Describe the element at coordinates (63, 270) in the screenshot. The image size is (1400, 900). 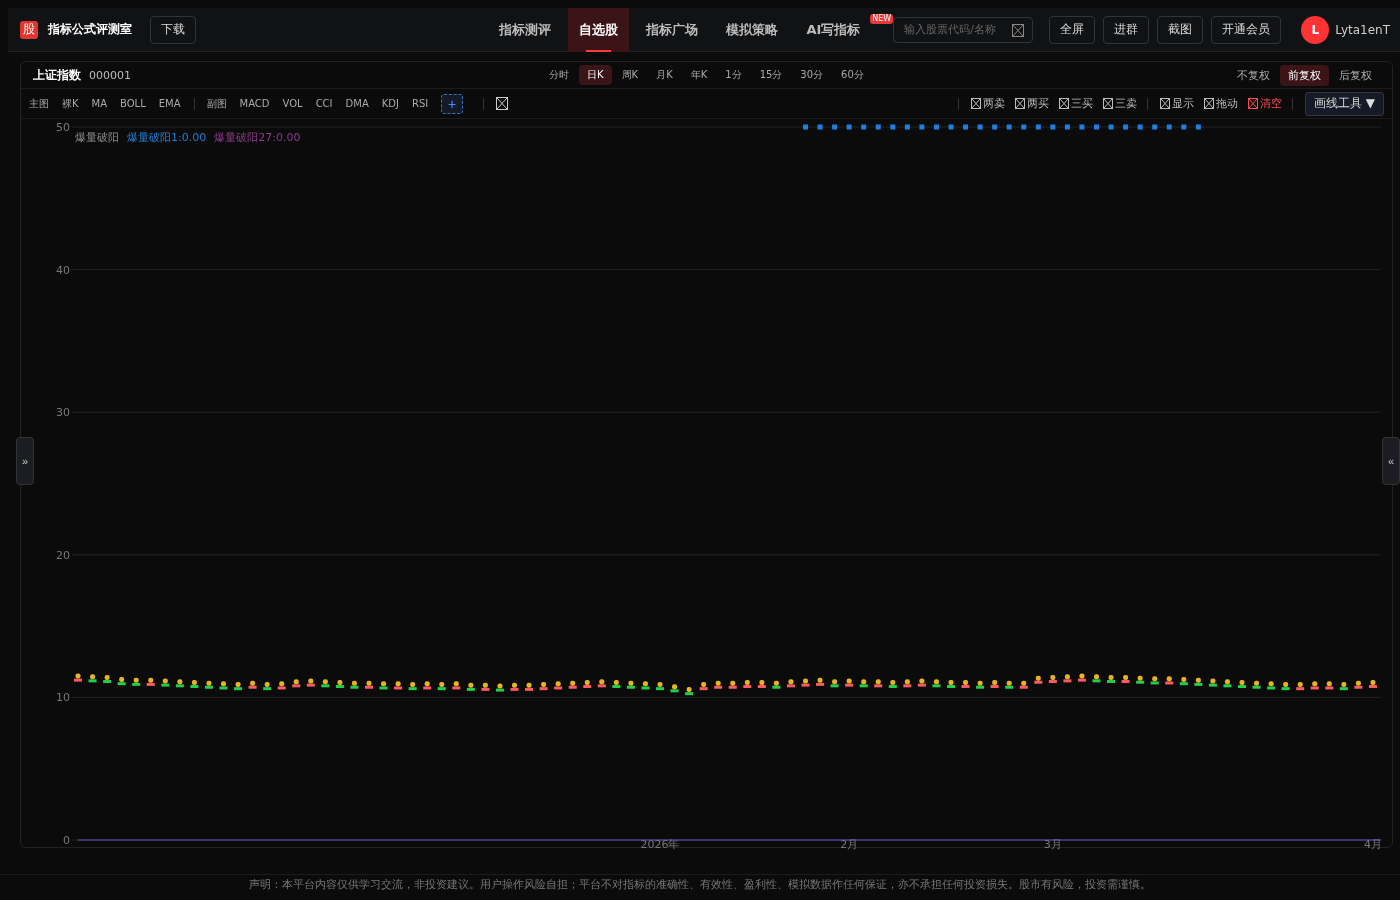
I see `y-axis-label: 40` at that location.